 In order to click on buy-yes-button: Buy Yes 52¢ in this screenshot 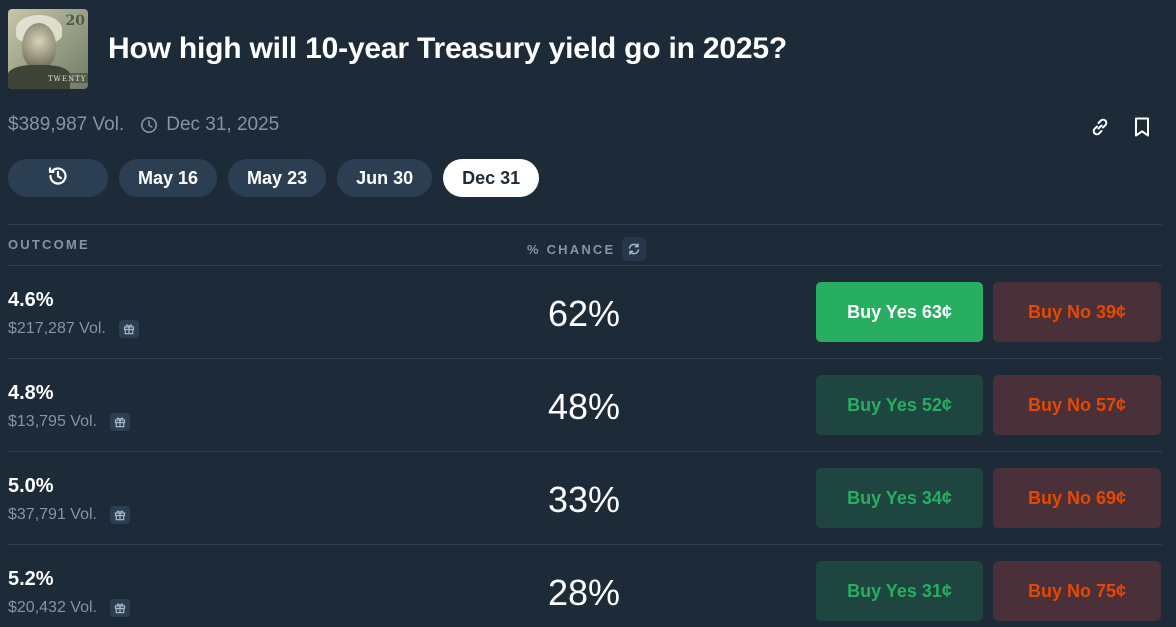, I will do `click(899, 405)`.